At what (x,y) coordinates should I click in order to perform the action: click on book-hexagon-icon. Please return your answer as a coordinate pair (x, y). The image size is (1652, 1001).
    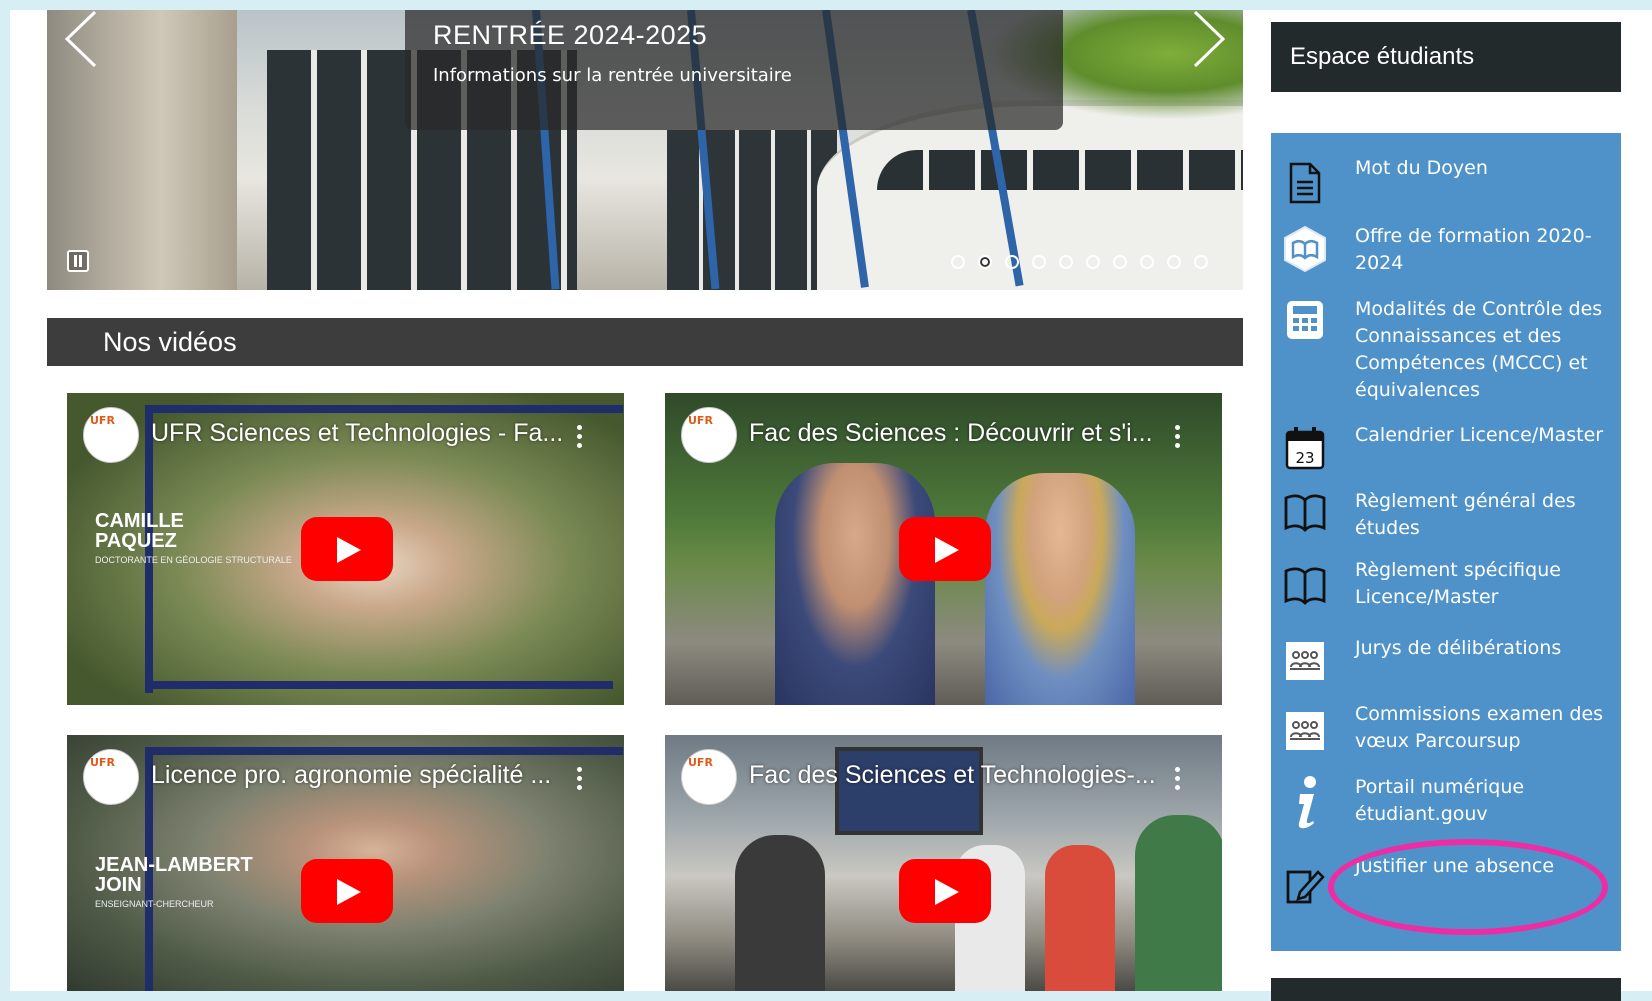
    Looking at the image, I should click on (1305, 249).